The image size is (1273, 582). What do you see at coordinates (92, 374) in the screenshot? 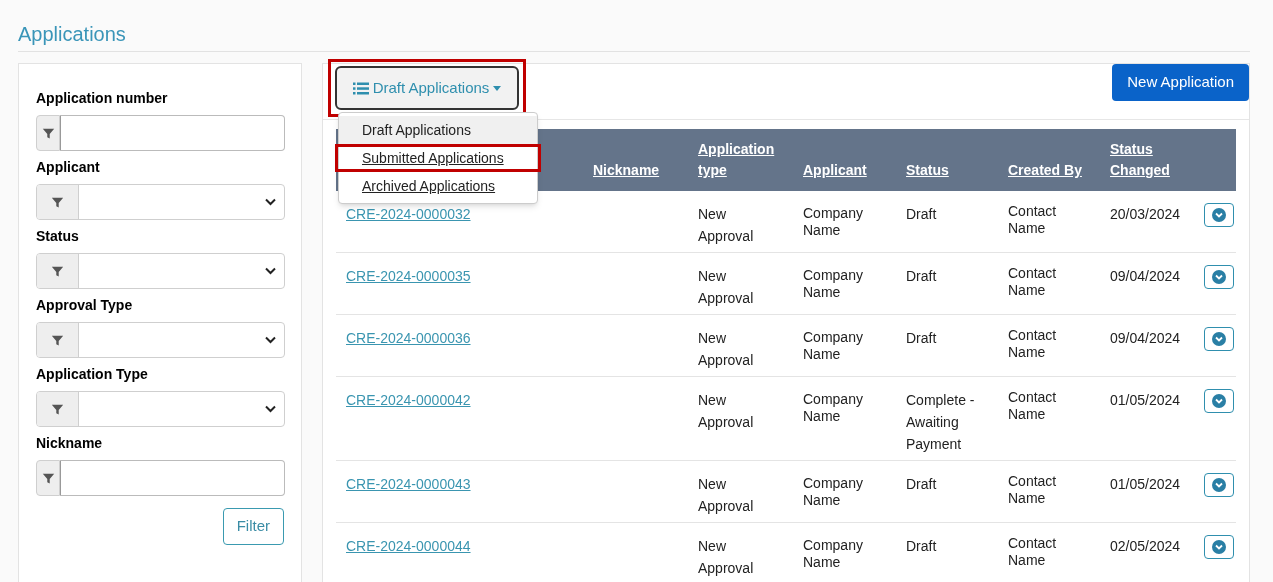
I see `filter-label: Application Type` at bounding box center [92, 374].